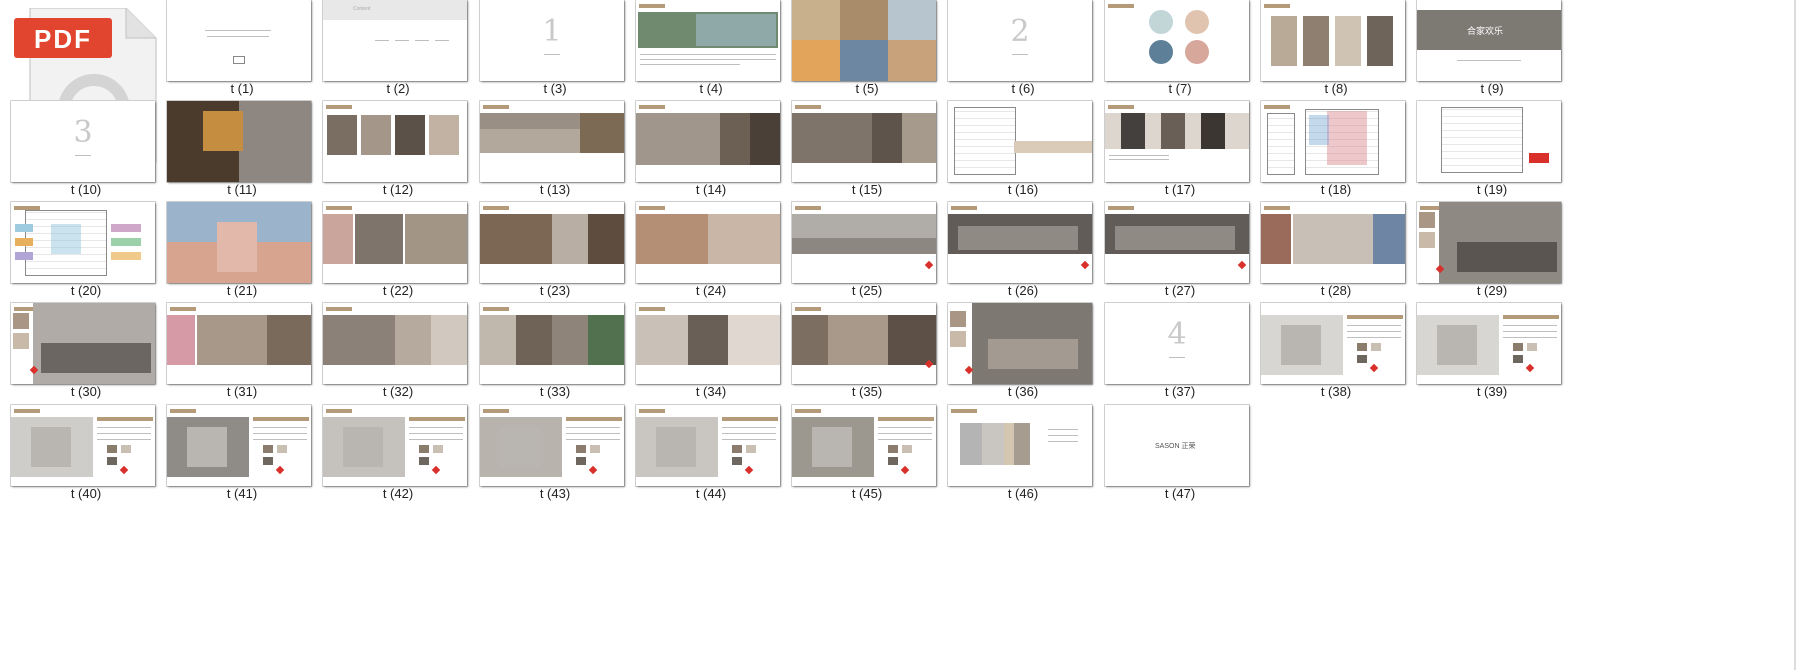 The height and width of the screenshot is (670, 1796). I want to click on thumbnail-item: t (5), so click(870, 52).